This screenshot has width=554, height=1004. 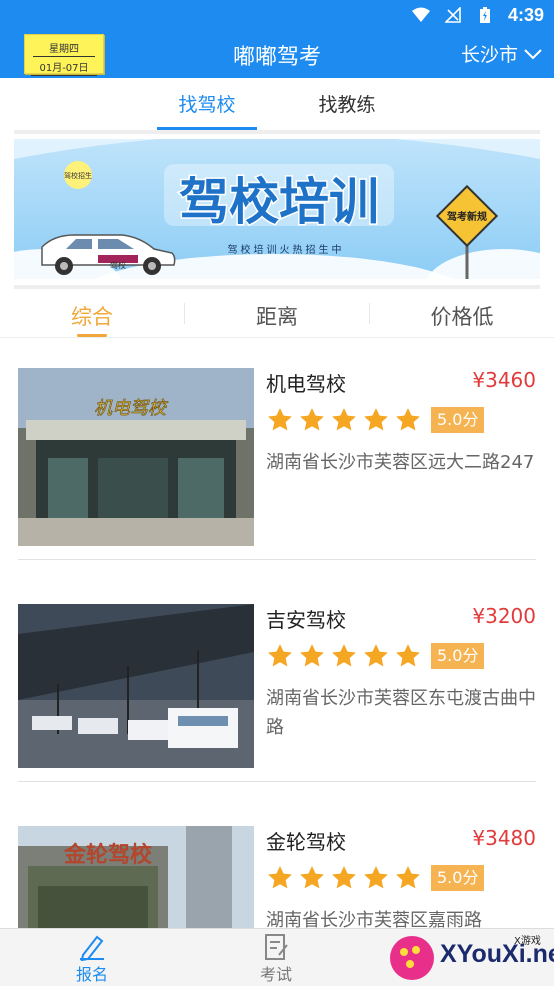 I want to click on main-tabs: 找驾校 找教练, so click(x=277, y=104).